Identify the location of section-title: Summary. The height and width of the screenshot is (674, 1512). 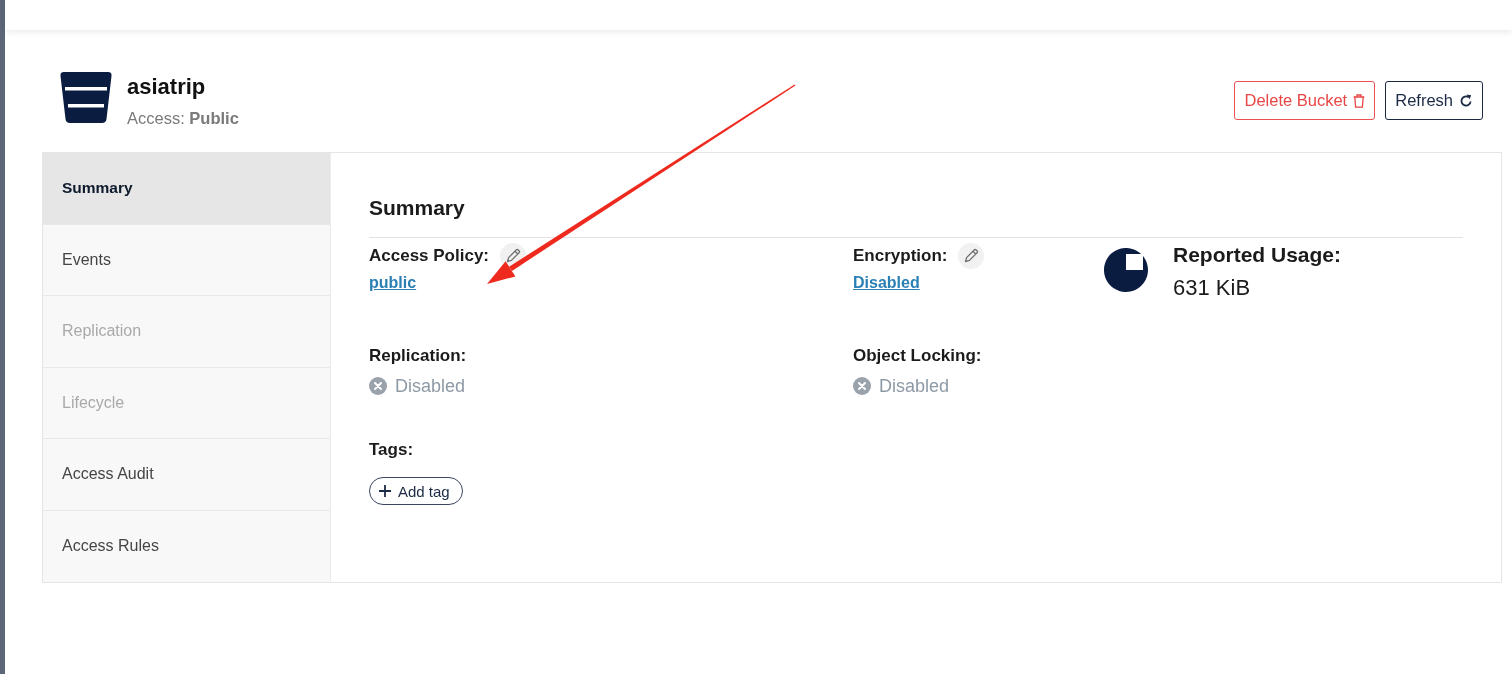
(417, 208).